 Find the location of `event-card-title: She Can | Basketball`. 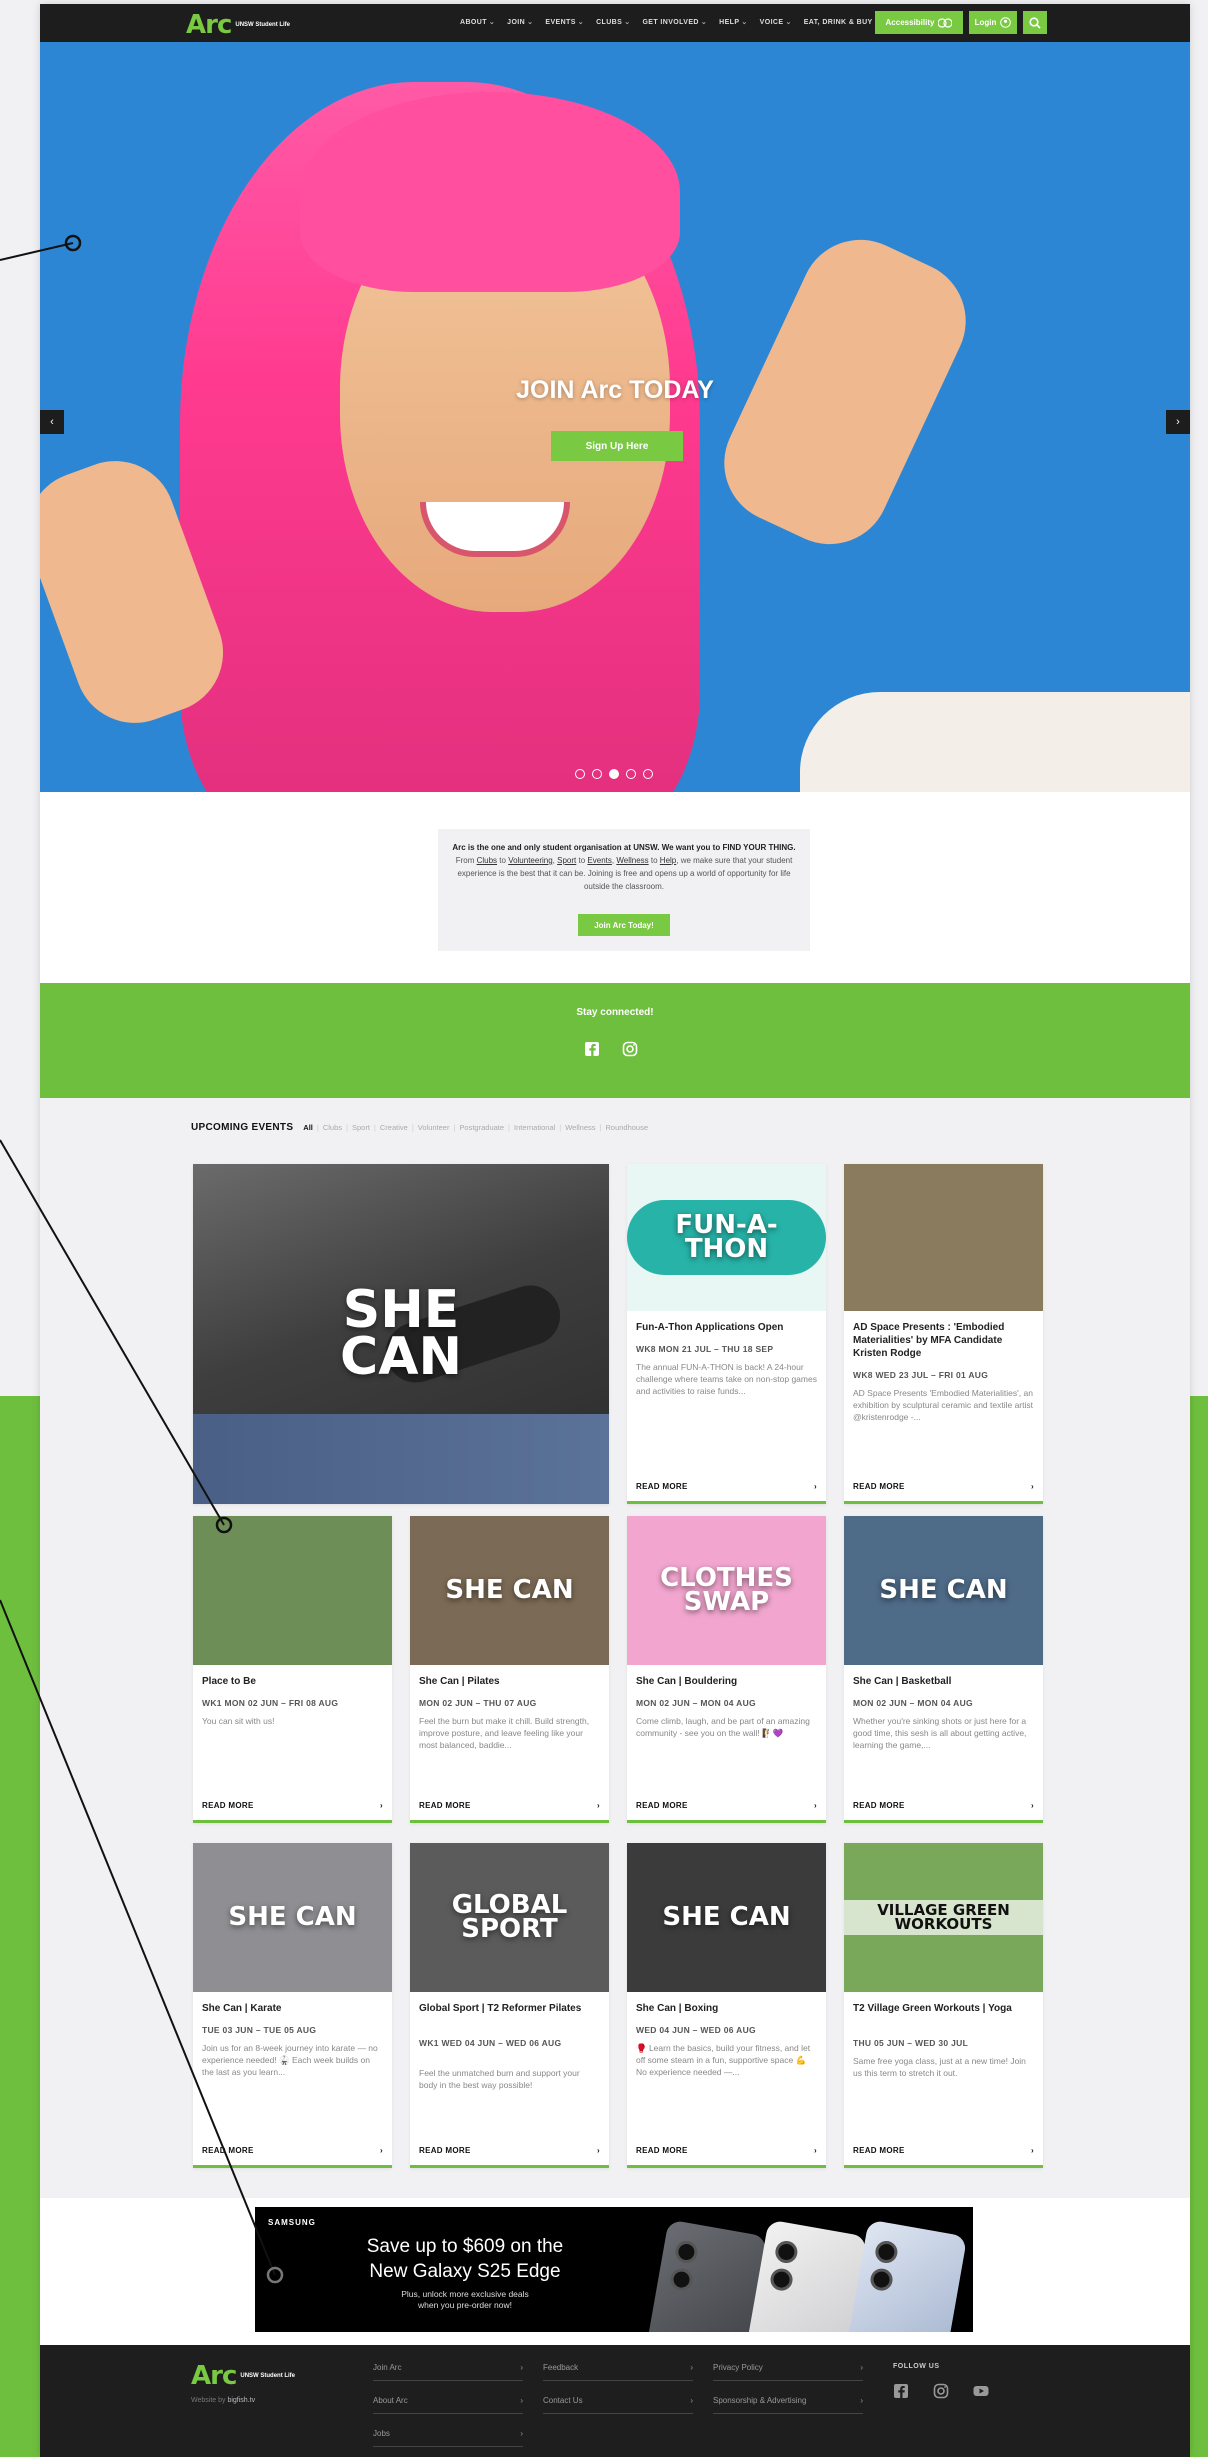

event-card-title: She Can | Basketball is located at coordinates (943, 1681).